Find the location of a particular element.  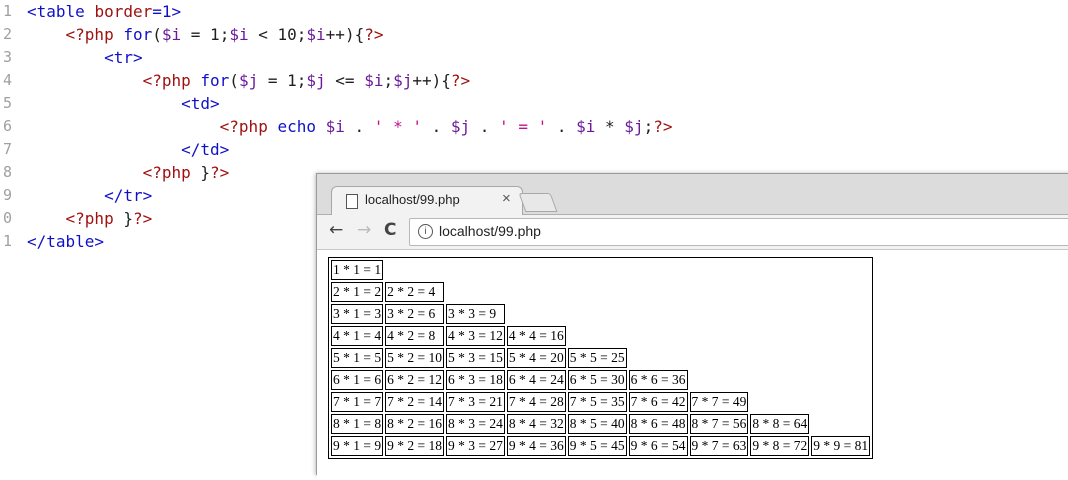

table-row: 1 * 1 = 1 is located at coordinates (600, 270).